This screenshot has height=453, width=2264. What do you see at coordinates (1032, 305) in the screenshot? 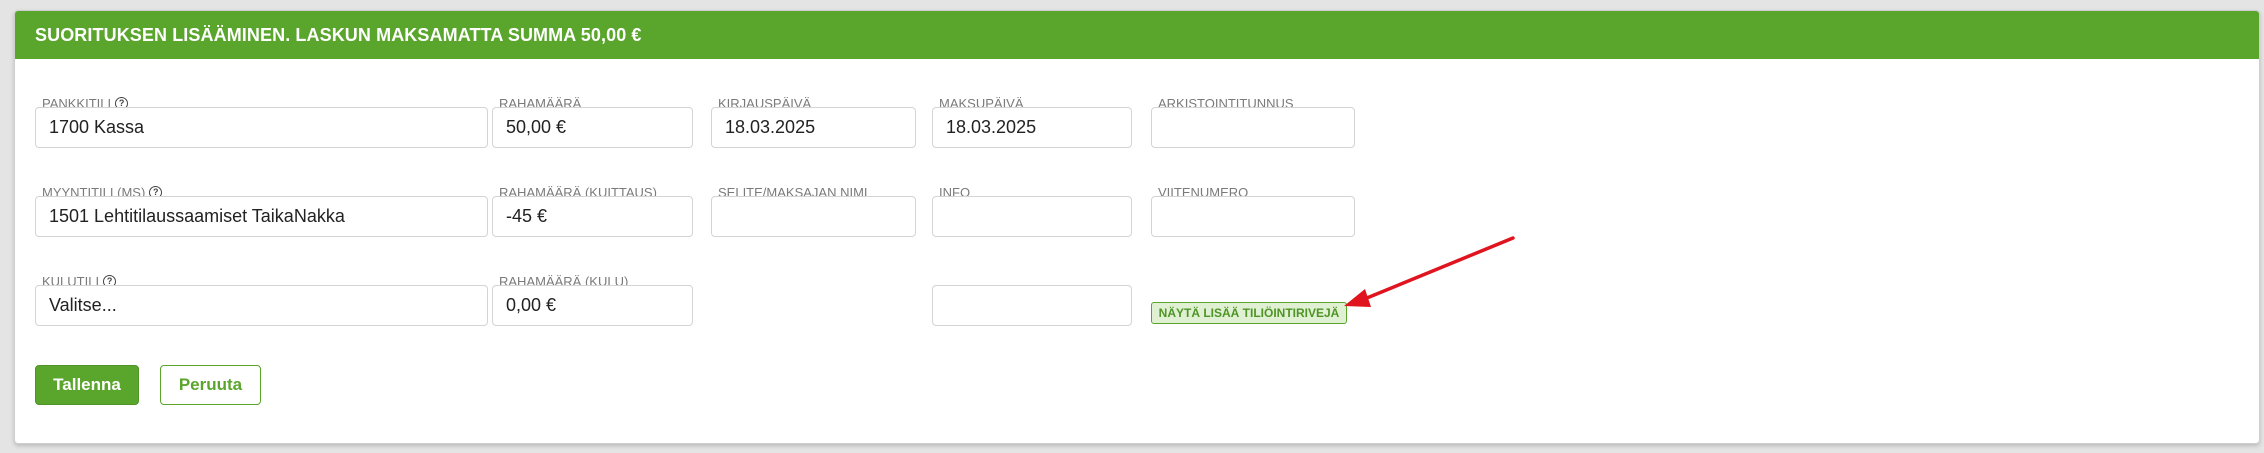
I see `extra-input` at bounding box center [1032, 305].